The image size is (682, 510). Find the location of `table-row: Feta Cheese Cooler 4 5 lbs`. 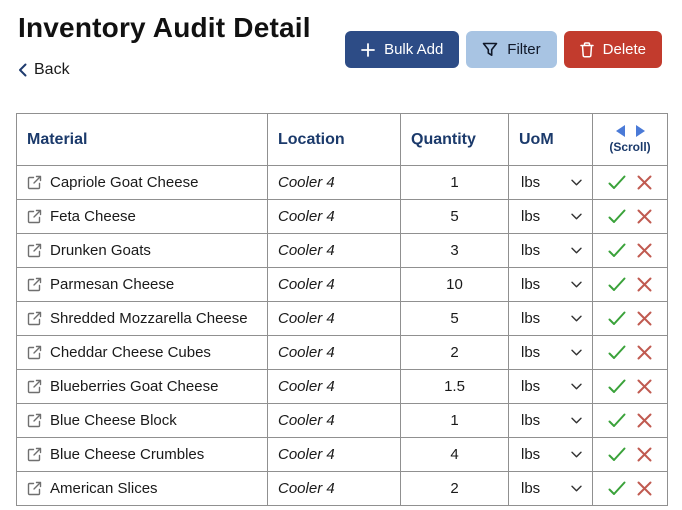

table-row: Feta Cheese Cooler 4 5 lbs is located at coordinates (342, 216).